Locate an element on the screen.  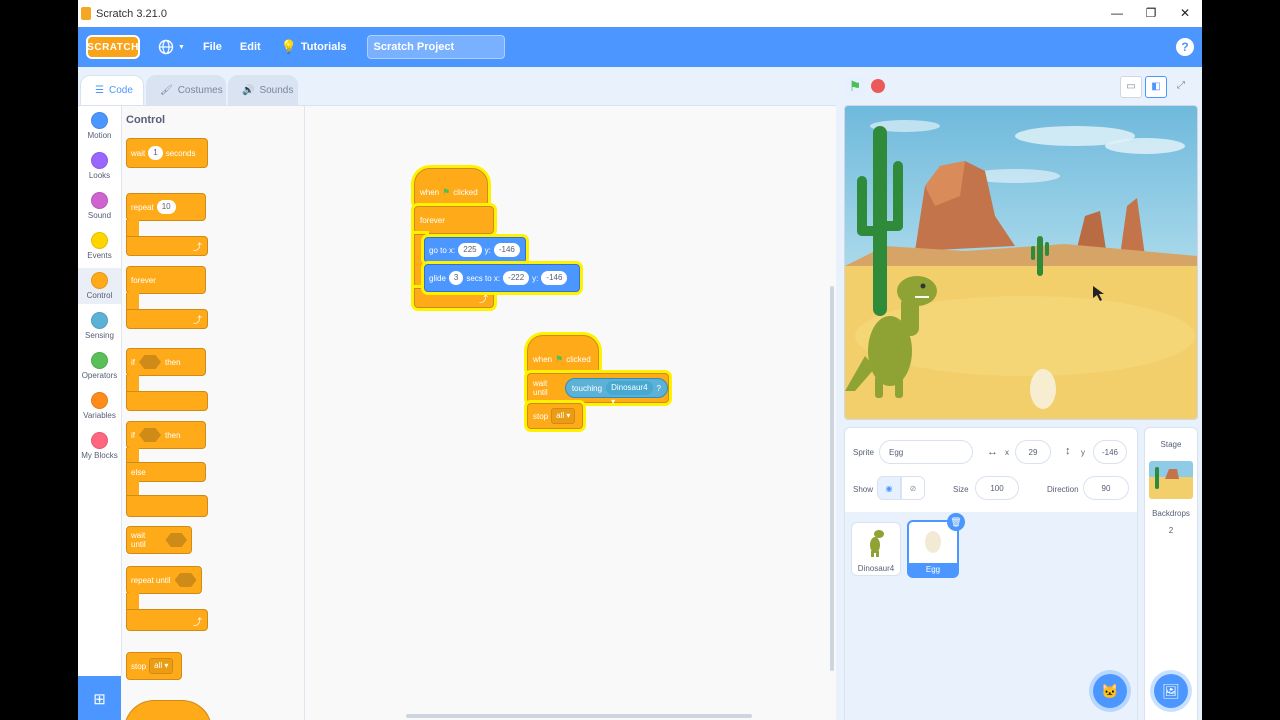
else-section: else is located at coordinates (166, 472).